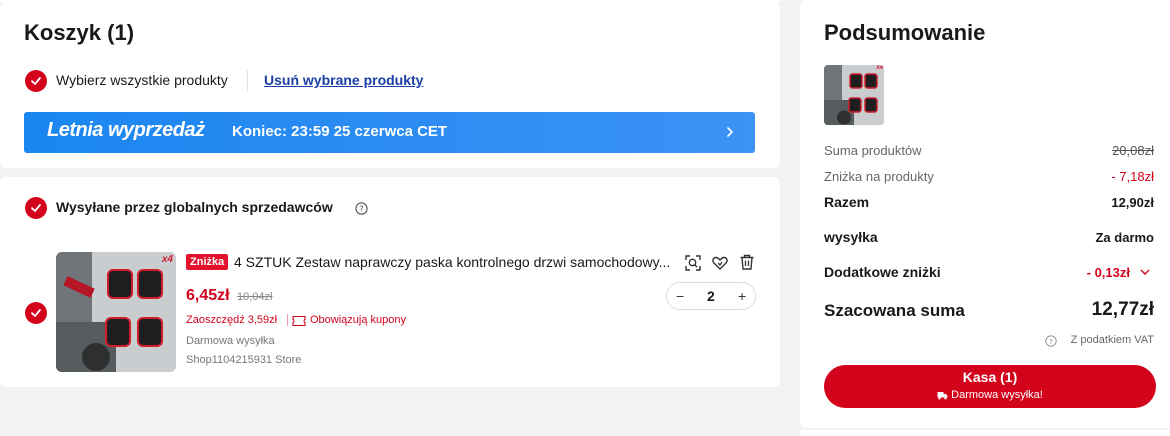 This screenshot has height=436, width=1170. Describe the element at coordinates (79, 32) in the screenshot. I see `cart-title: Koszyk (1)` at that location.